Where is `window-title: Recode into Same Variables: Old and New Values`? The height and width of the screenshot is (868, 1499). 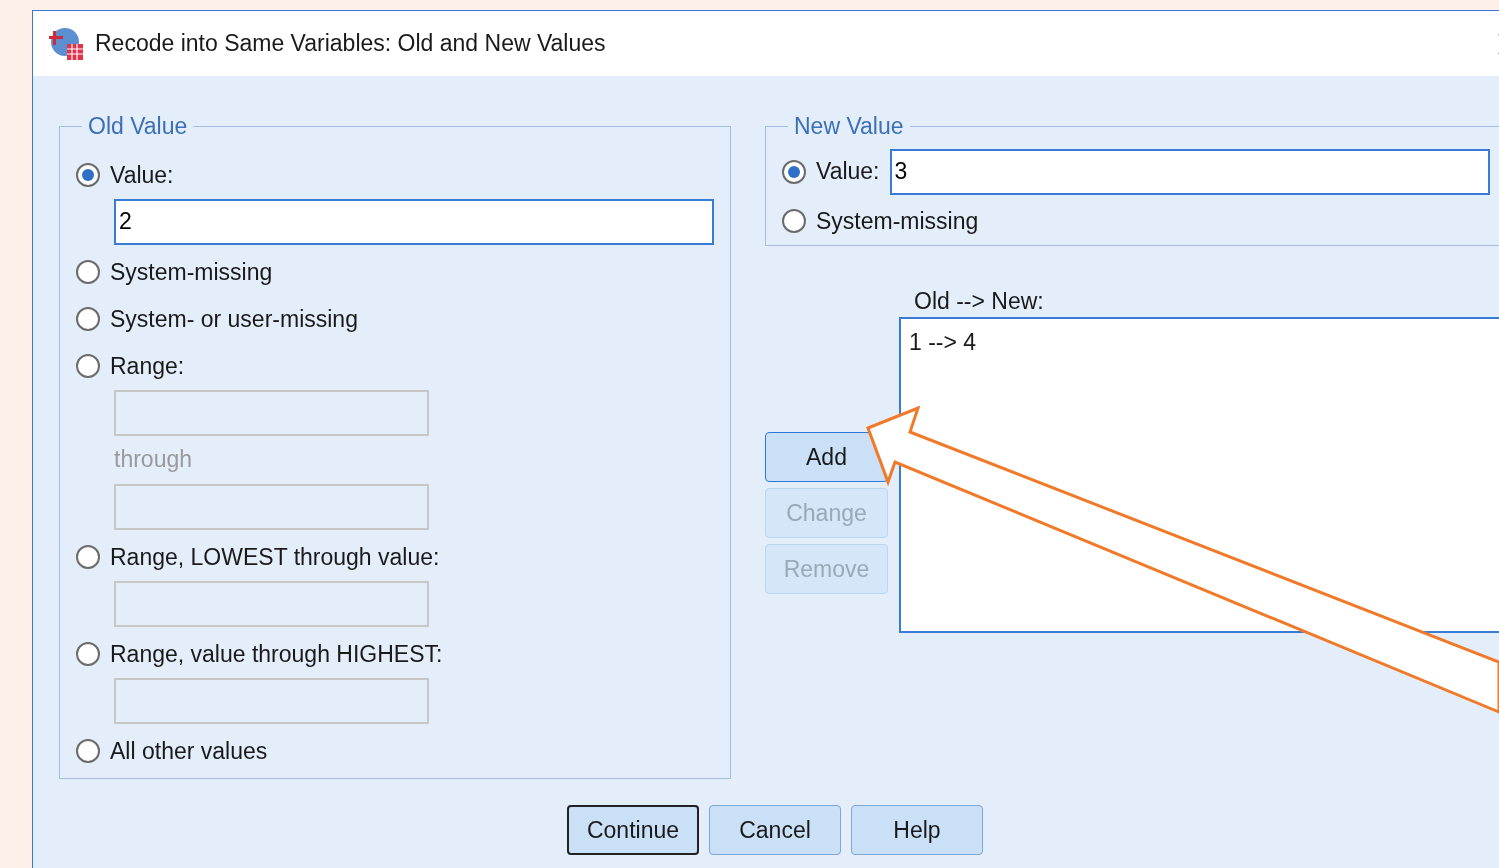
window-title: Recode into Same Variables: Old and New Values is located at coordinates (350, 44).